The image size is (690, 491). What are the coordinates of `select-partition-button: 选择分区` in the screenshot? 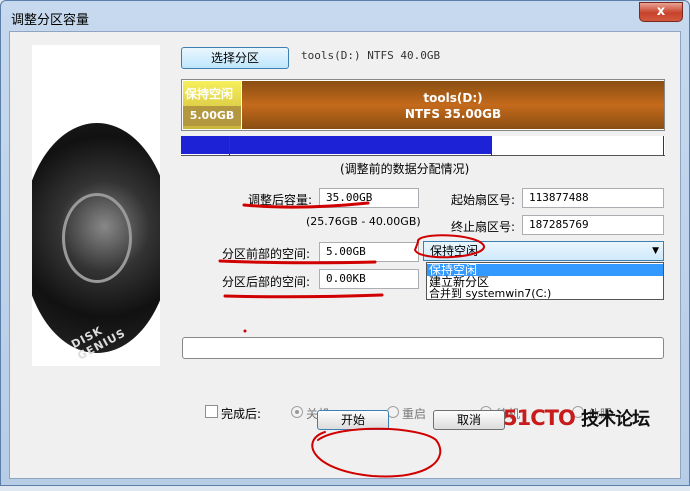 It's located at (235, 58).